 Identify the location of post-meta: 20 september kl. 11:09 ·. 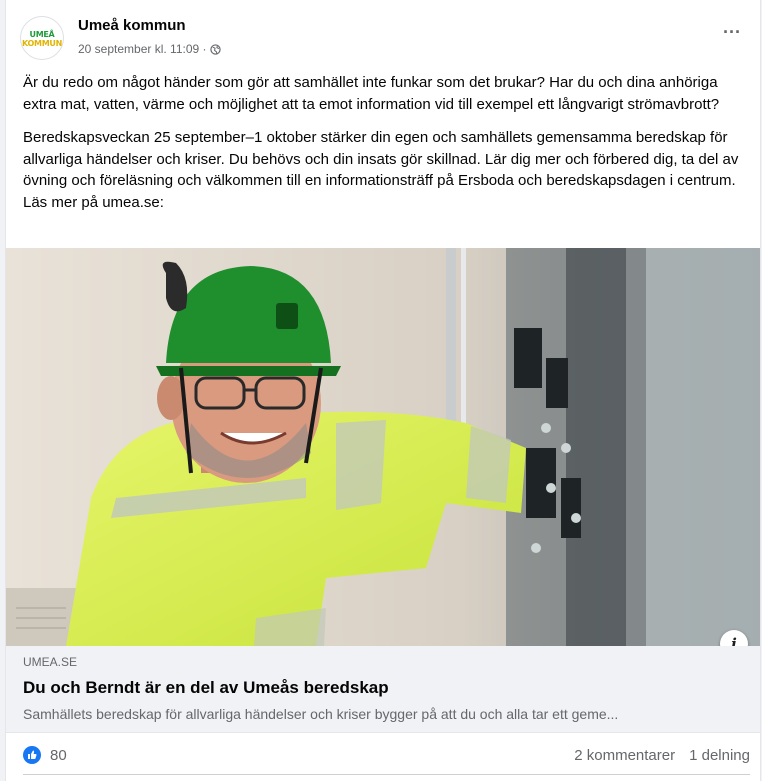
(149, 49).